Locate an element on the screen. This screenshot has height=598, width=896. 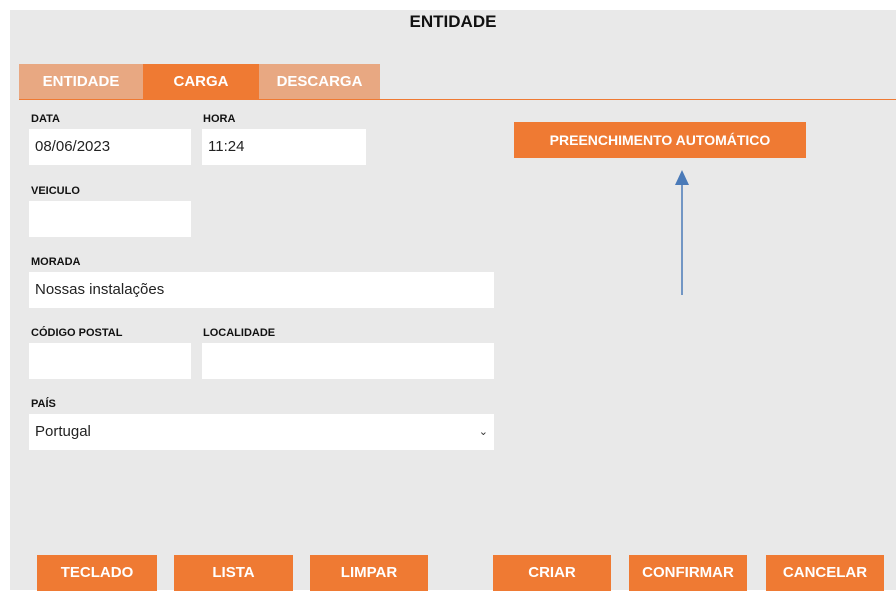
lista-button: LISTA is located at coordinates (233, 573).